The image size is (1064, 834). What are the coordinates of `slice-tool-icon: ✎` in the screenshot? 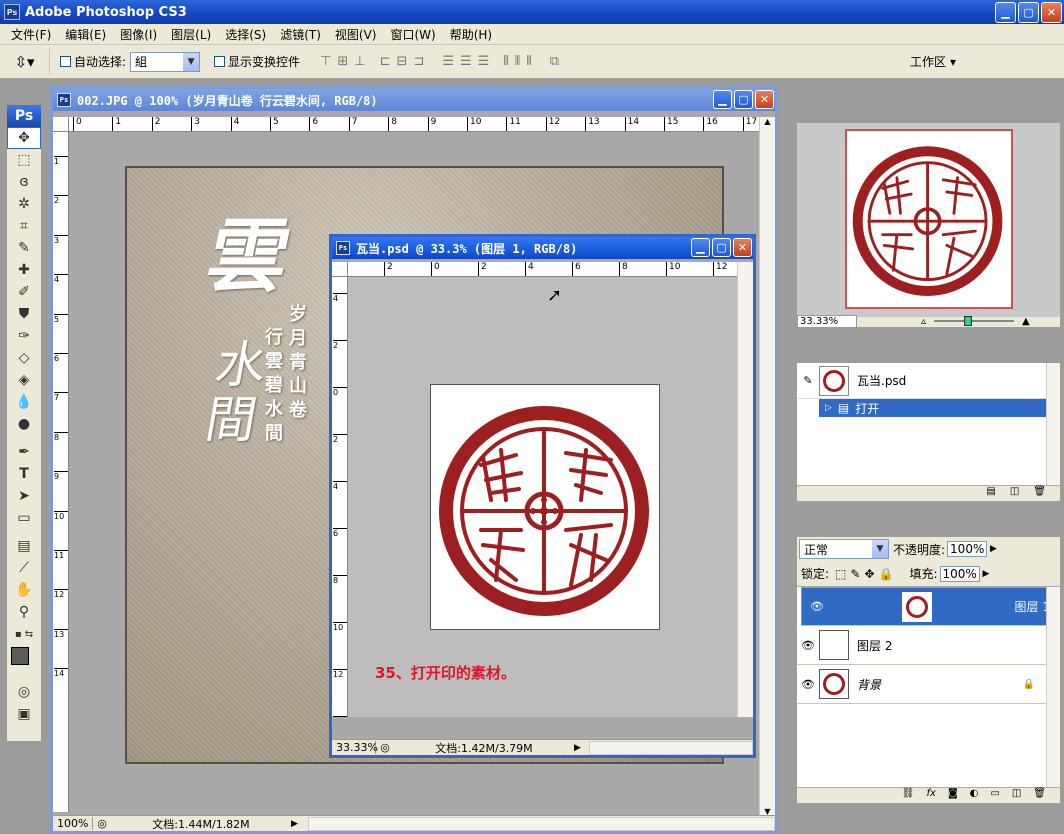 It's located at (24, 248).